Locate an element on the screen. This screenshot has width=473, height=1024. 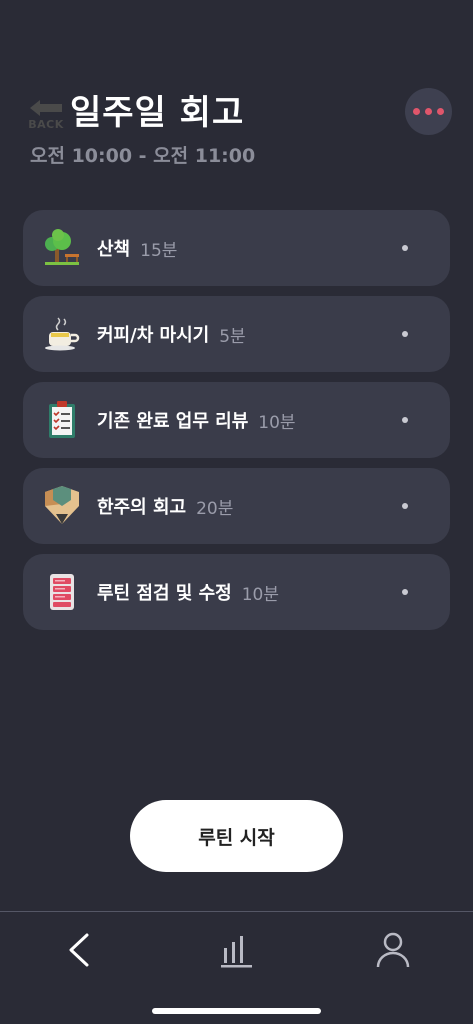
back-chevron-icon is located at coordinates (78, 950).